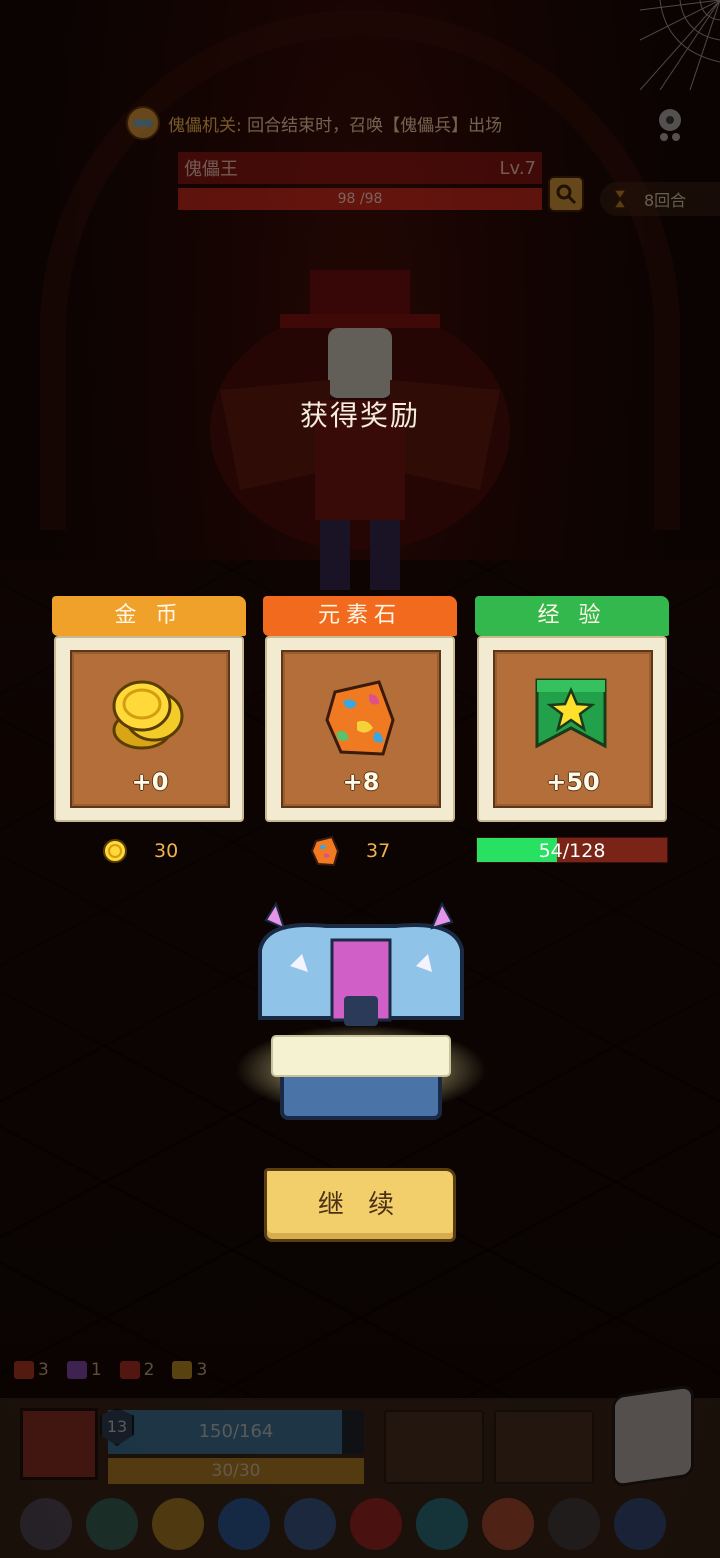 This screenshot has width=720, height=1558. I want to click on turn-counter: 8回合, so click(660, 199).